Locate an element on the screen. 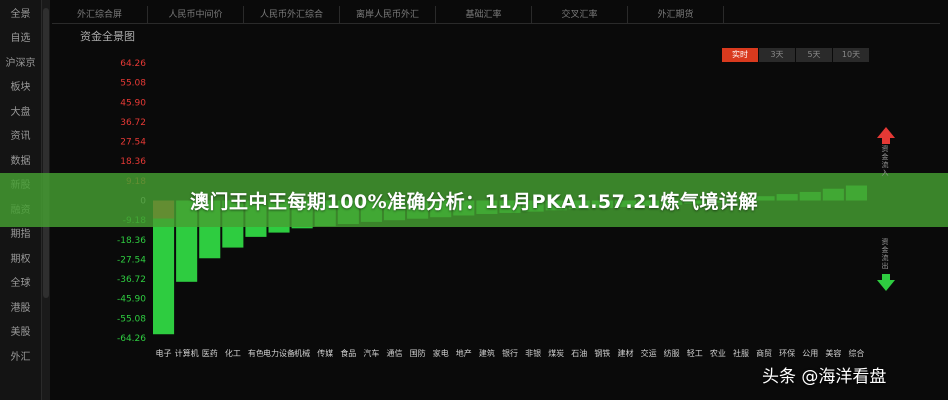  y-tick-label: -45.90 is located at coordinates (131, 300).